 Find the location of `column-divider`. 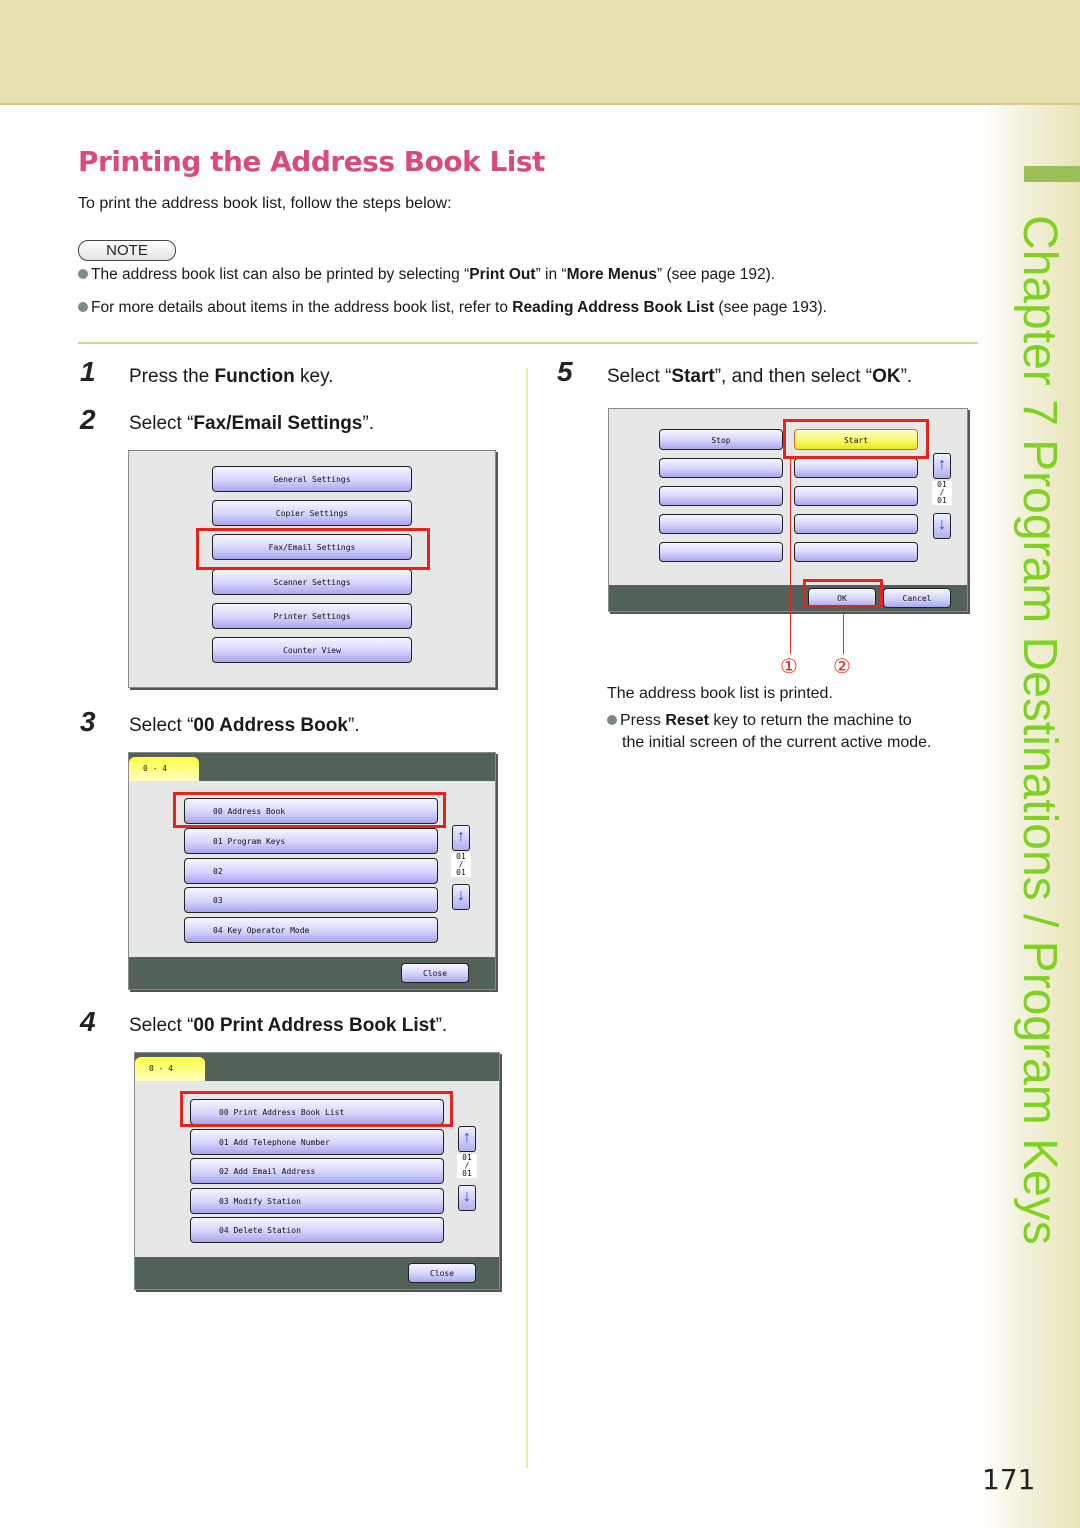

column-divider is located at coordinates (527, 918).